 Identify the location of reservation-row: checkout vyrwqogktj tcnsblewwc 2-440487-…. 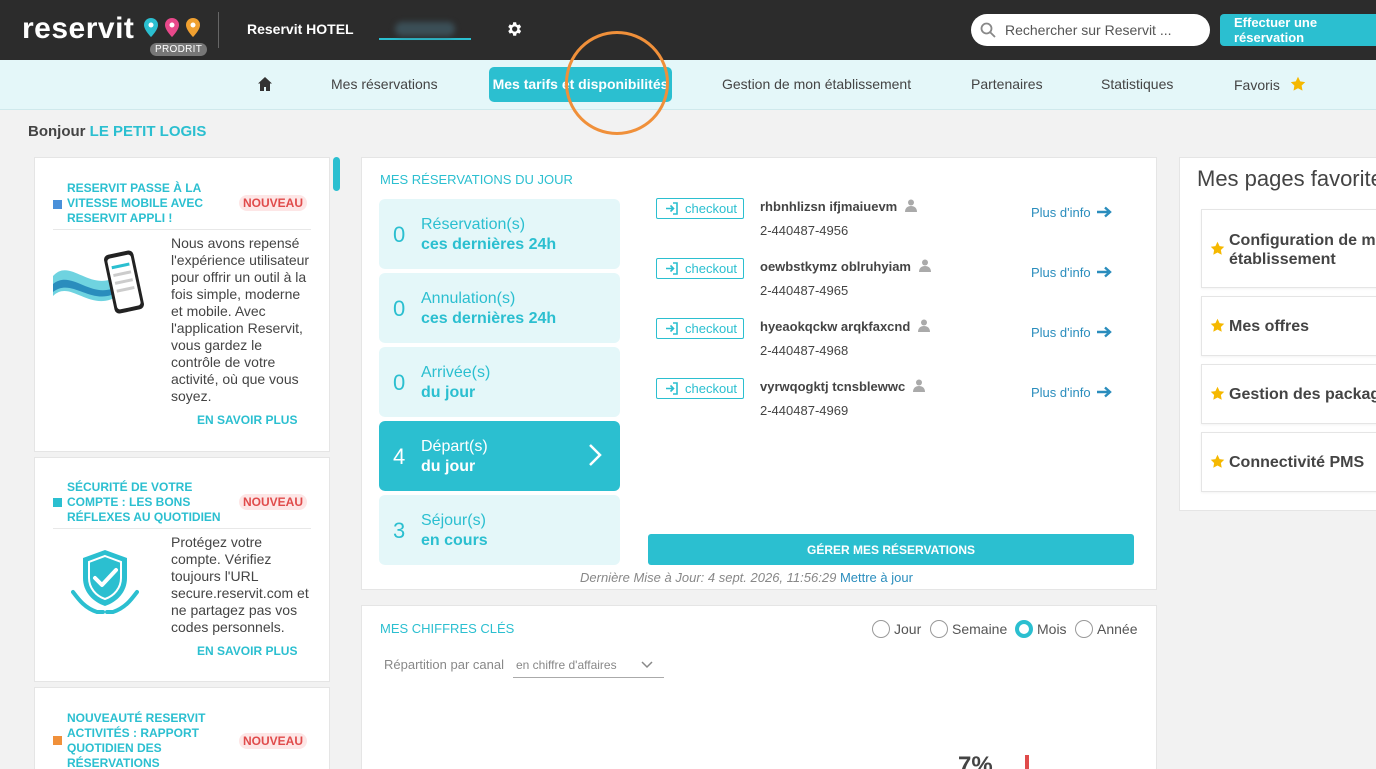
(896, 403).